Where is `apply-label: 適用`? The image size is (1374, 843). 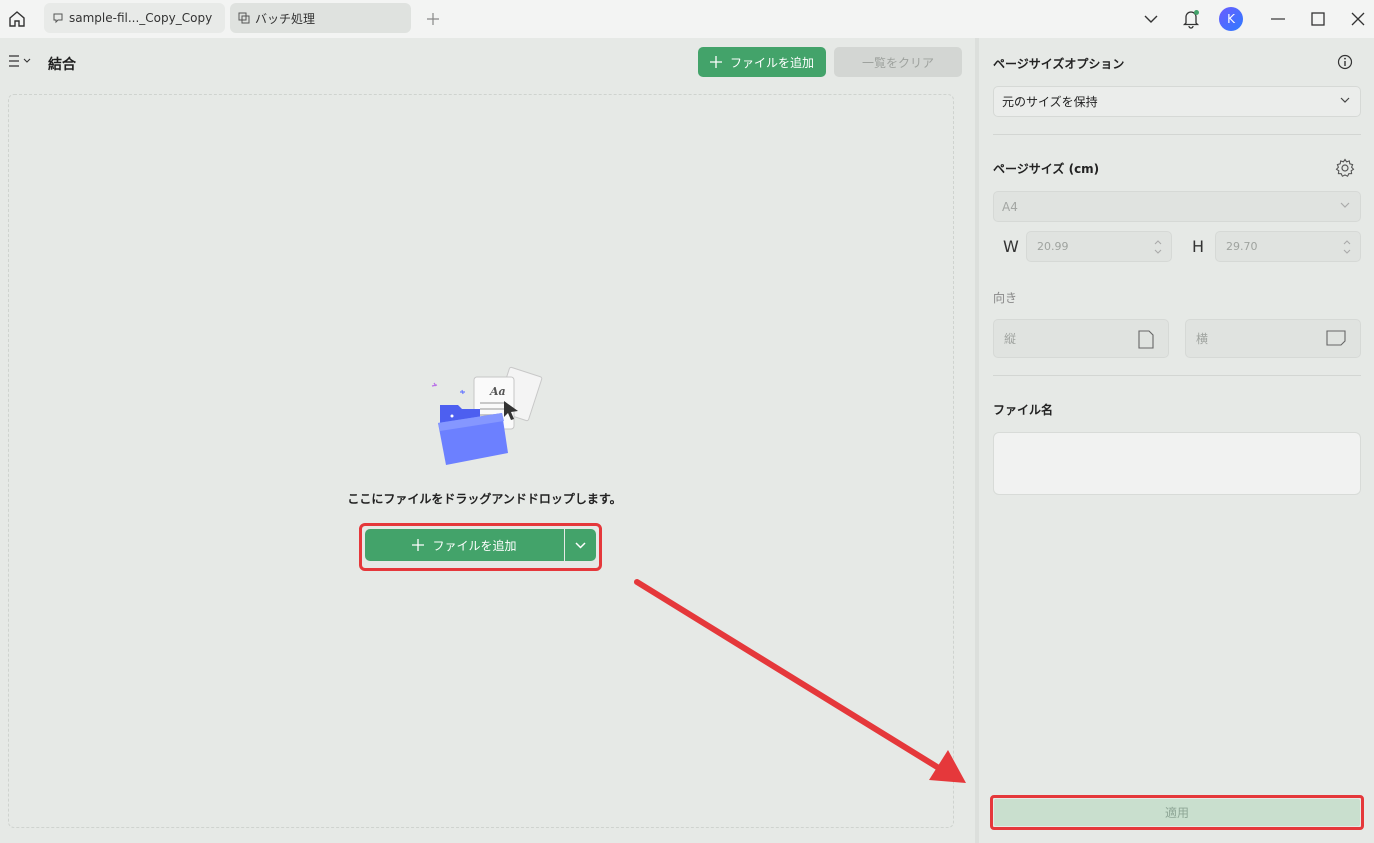
apply-label: 適用 is located at coordinates (1176, 813).